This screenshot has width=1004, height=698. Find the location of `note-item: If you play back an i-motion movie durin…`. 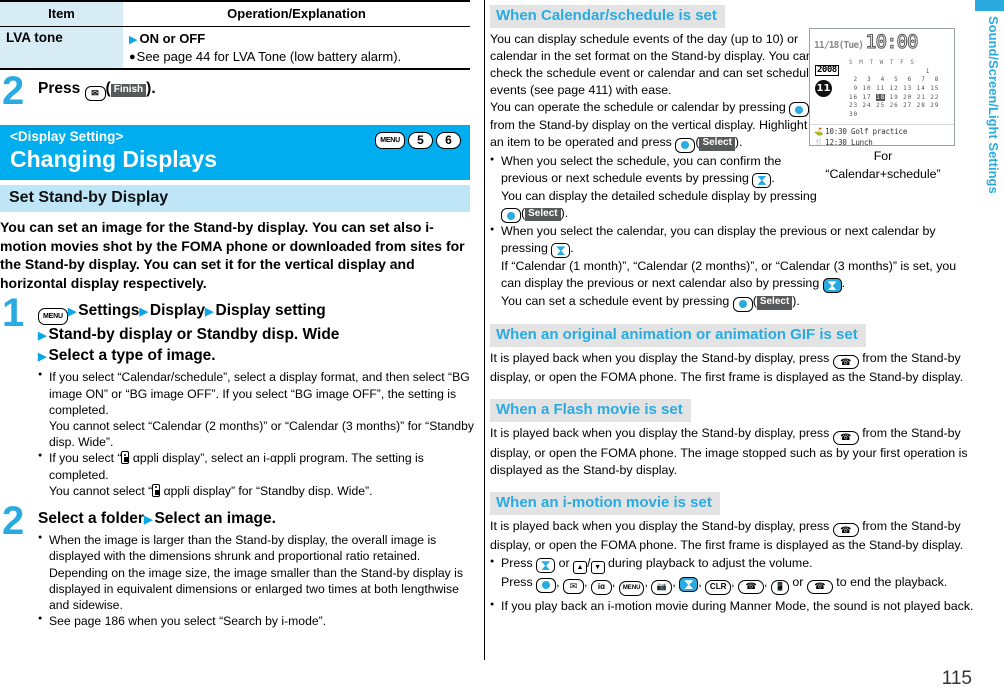

note-item: If you play back an i-motion movie durin… is located at coordinates (732, 606).